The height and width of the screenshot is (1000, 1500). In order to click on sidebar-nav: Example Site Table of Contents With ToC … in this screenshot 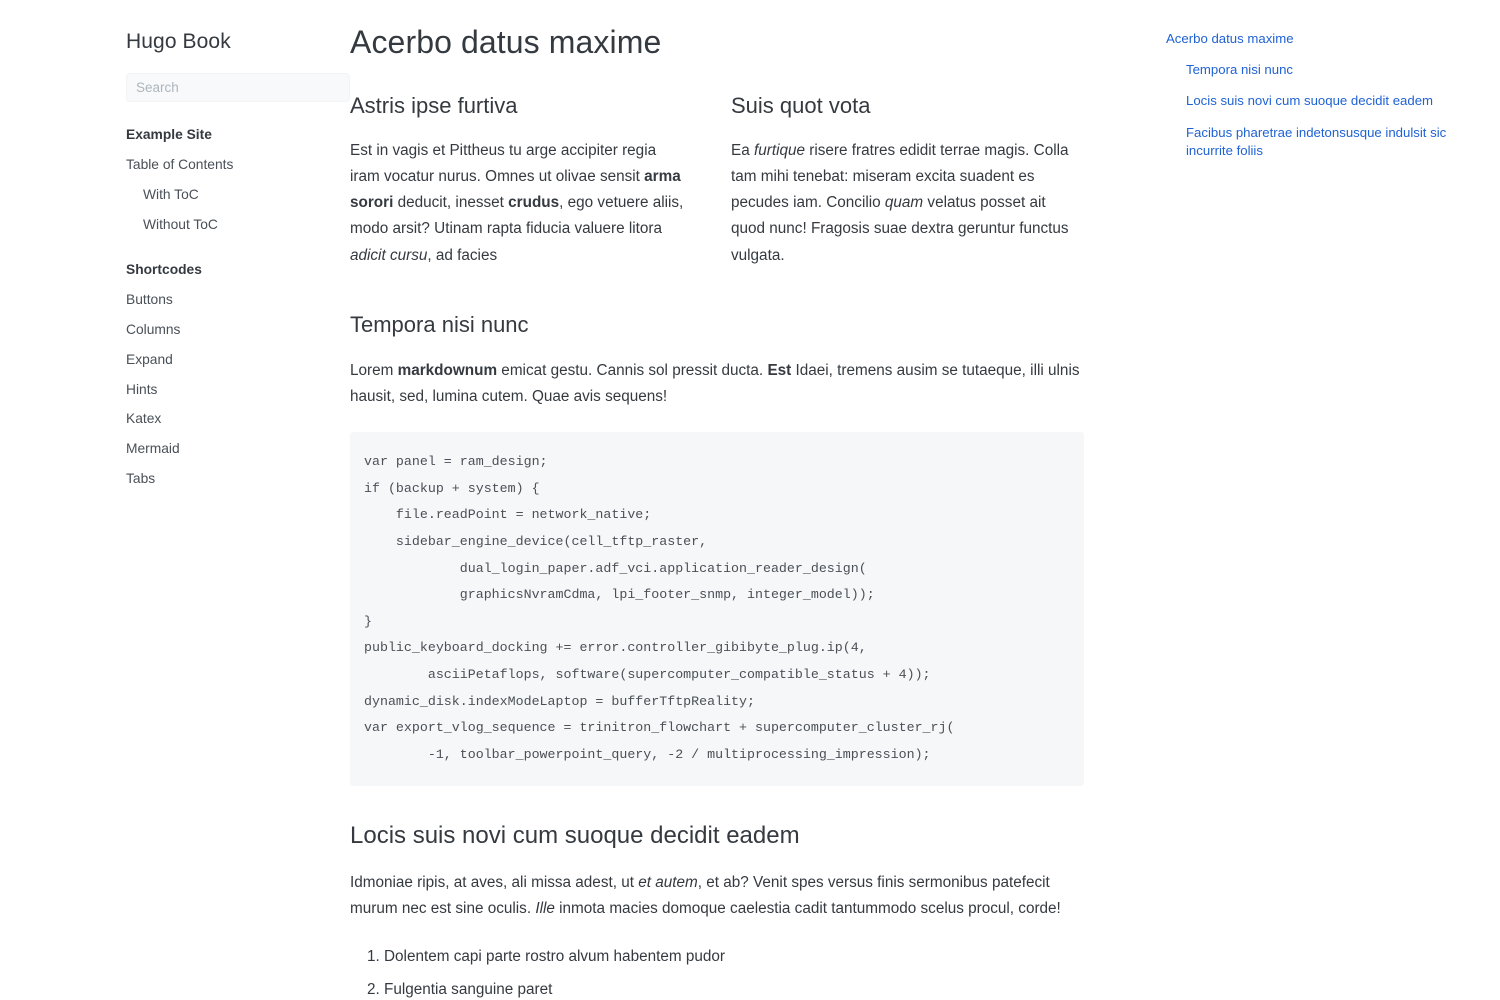, I will do `click(175, 307)`.